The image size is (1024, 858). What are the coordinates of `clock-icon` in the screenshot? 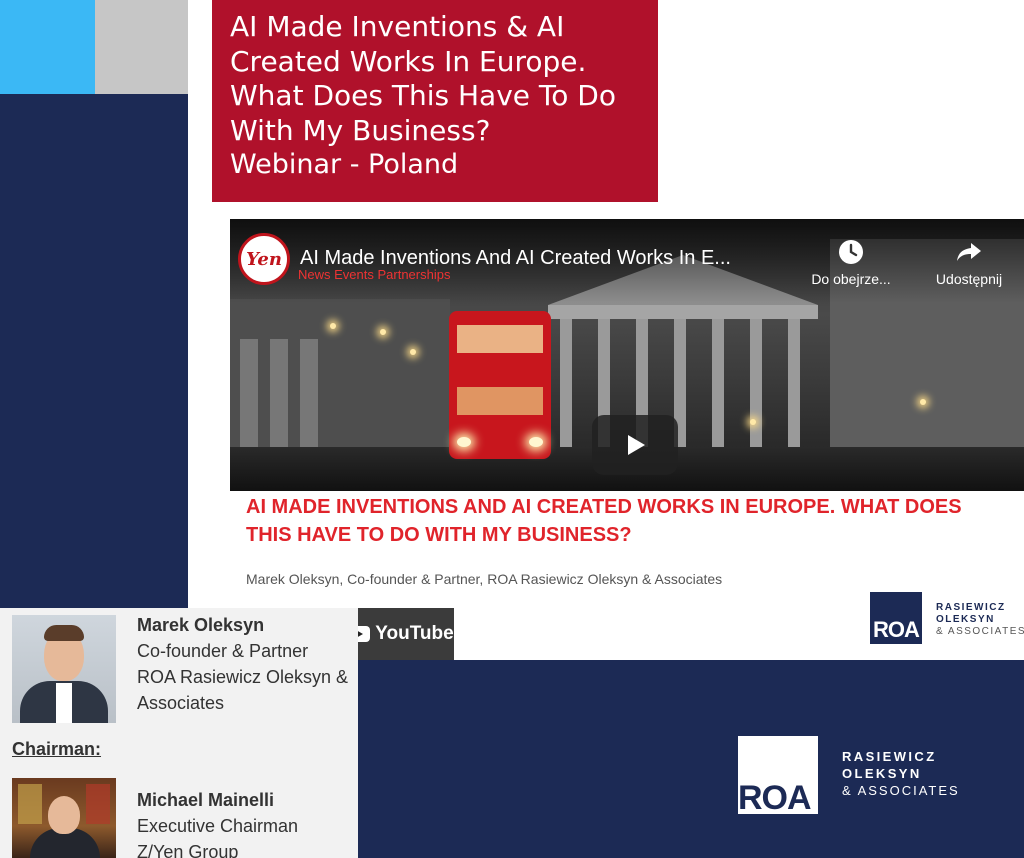 It's located at (851, 252).